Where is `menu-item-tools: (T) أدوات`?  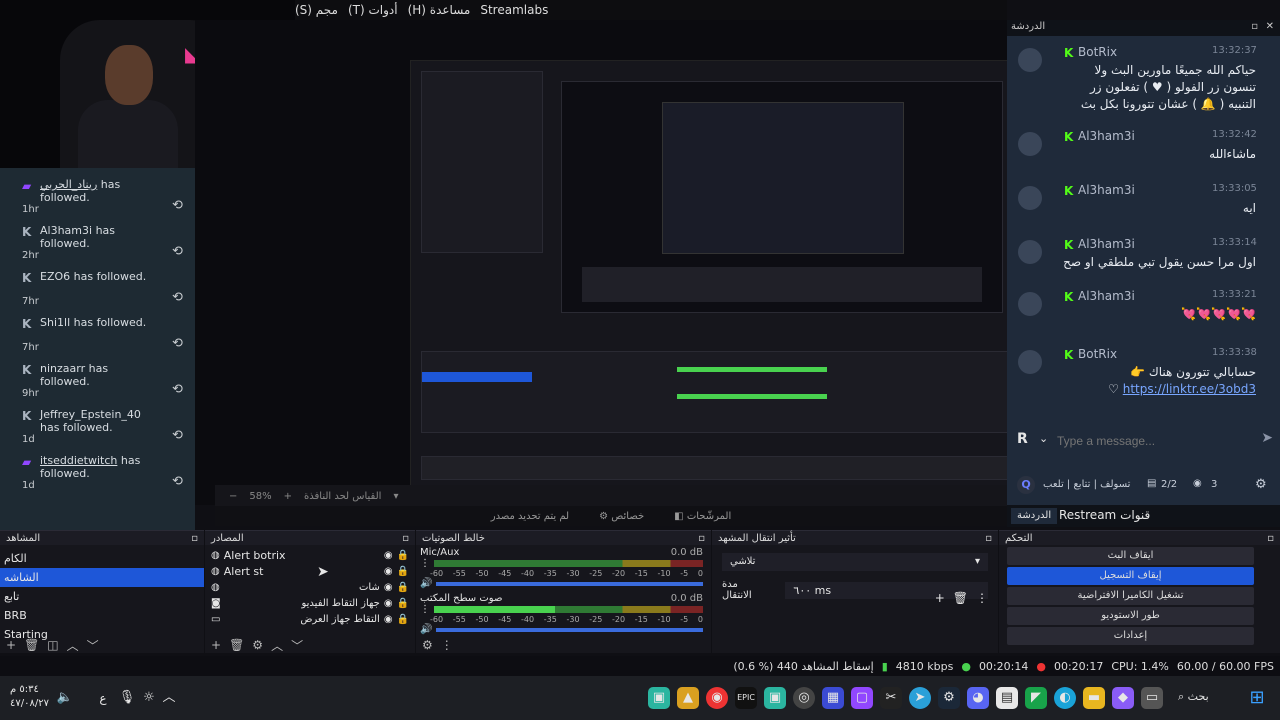
menu-item-tools: (T) أدوات is located at coordinates (373, 10).